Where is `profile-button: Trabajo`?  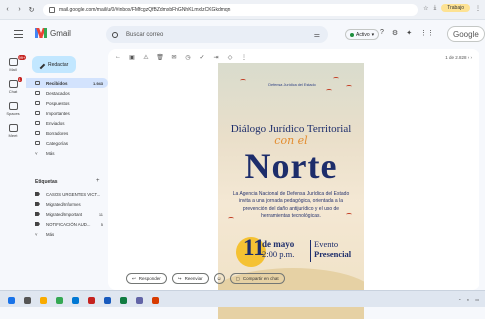
profile-button: Trabajo is located at coordinates (455, 8).